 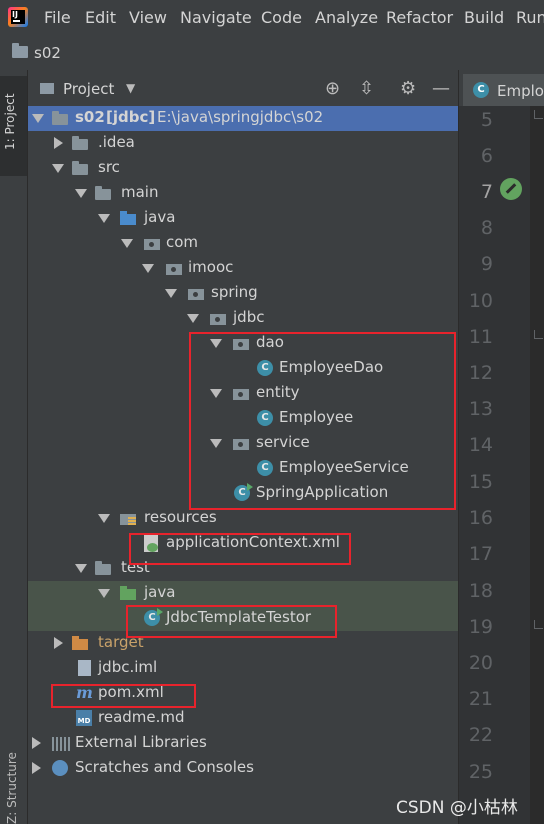 What do you see at coordinates (537, 465) in the screenshot?
I see `editor-area` at bounding box center [537, 465].